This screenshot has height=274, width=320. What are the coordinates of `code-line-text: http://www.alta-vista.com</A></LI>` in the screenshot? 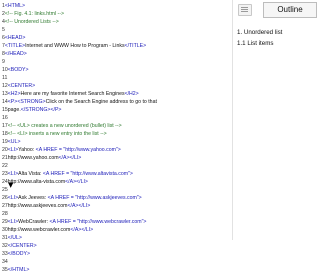 It's located at (47, 182).